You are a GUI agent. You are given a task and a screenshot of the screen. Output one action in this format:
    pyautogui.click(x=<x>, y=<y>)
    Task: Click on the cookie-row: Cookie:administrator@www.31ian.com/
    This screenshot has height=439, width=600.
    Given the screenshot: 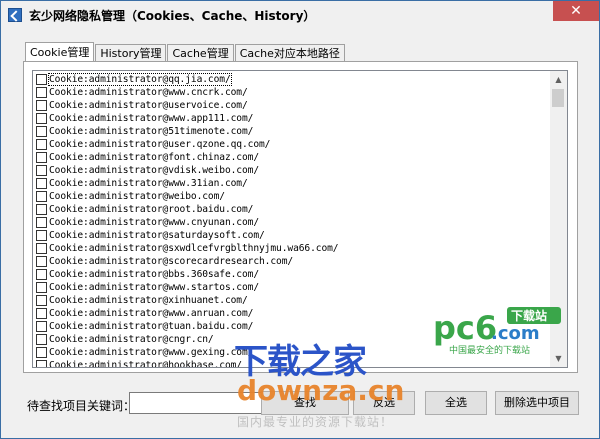 What is the action you would take?
    pyautogui.click(x=142, y=183)
    